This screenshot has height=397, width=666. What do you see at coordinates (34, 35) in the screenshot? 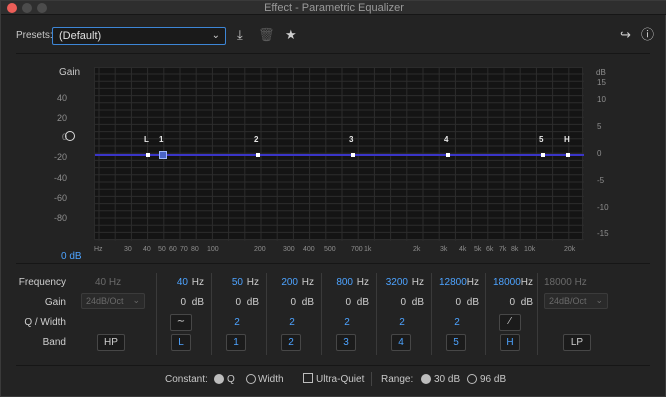
I see `presets-label: Presets:` at bounding box center [34, 35].